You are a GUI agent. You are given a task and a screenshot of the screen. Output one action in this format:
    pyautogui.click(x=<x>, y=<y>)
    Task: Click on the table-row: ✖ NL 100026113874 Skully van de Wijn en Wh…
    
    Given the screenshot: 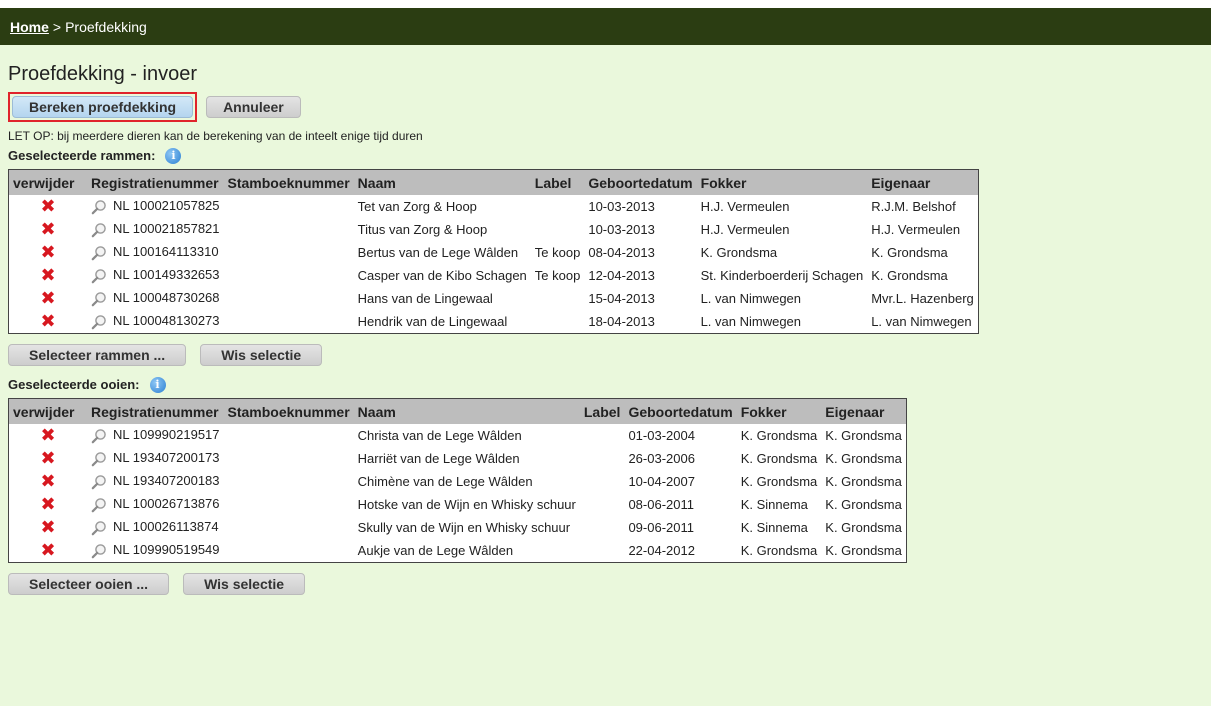 What is the action you would take?
    pyautogui.click(x=458, y=527)
    